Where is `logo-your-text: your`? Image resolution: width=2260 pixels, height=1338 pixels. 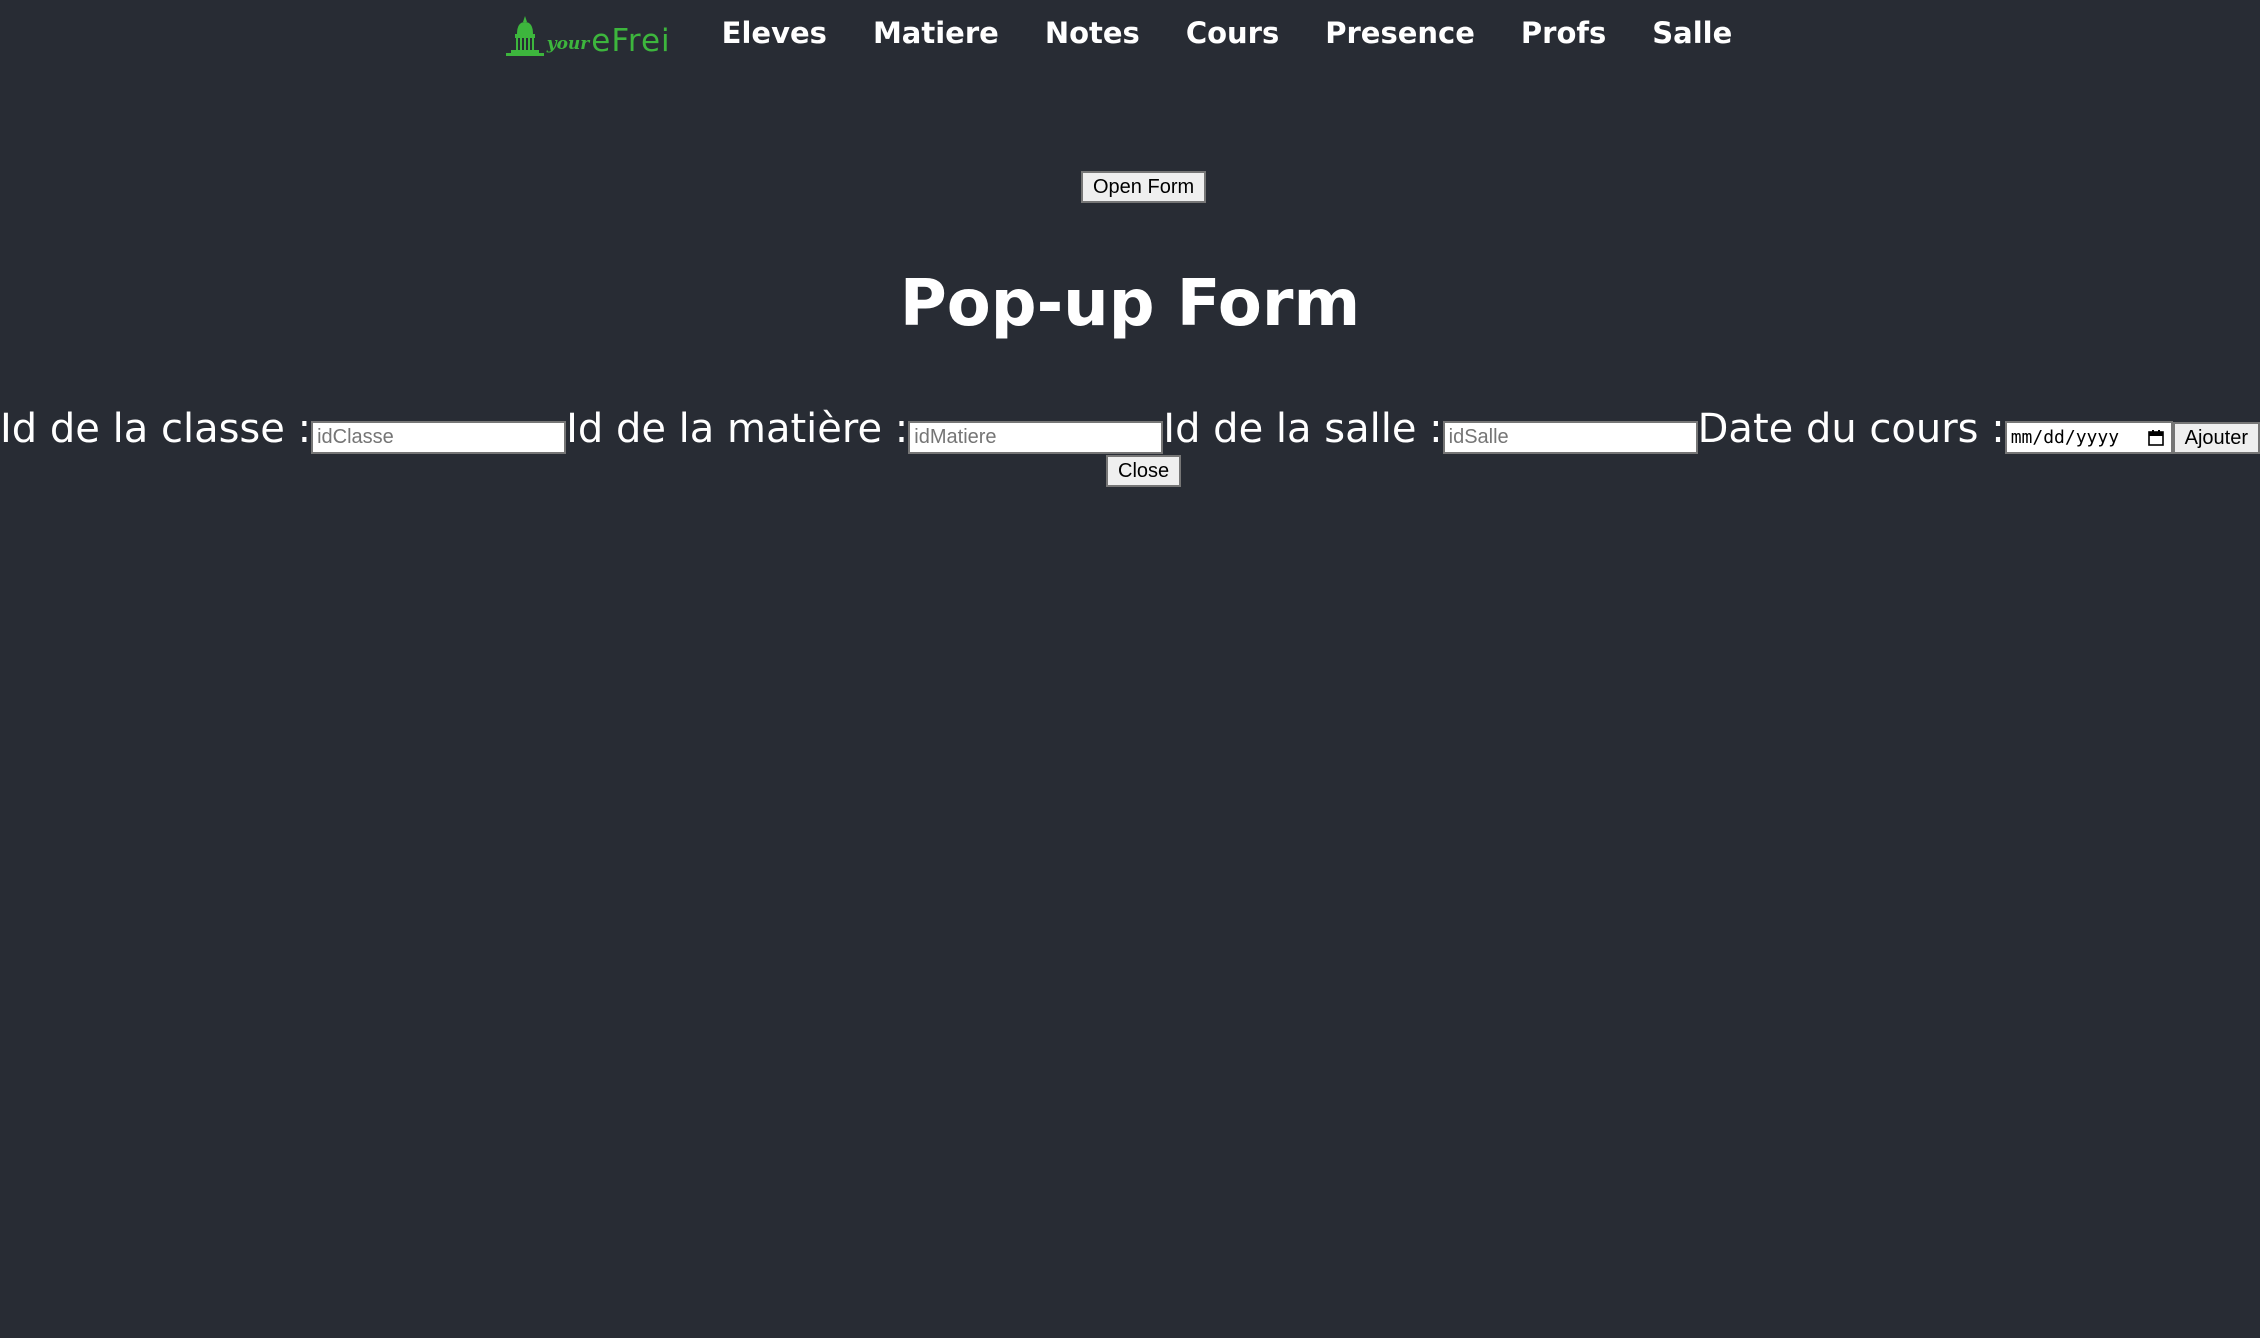
logo-your-text: your is located at coordinates (568, 44).